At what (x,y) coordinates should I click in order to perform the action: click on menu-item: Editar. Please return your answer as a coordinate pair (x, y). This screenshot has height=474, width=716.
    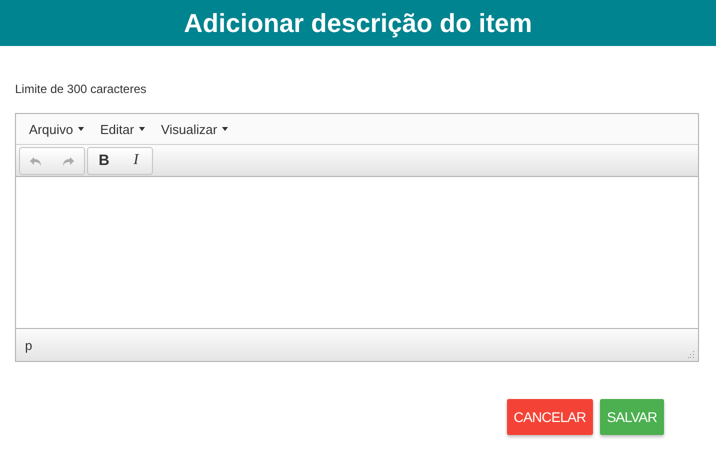
    Looking at the image, I should click on (122, 129).